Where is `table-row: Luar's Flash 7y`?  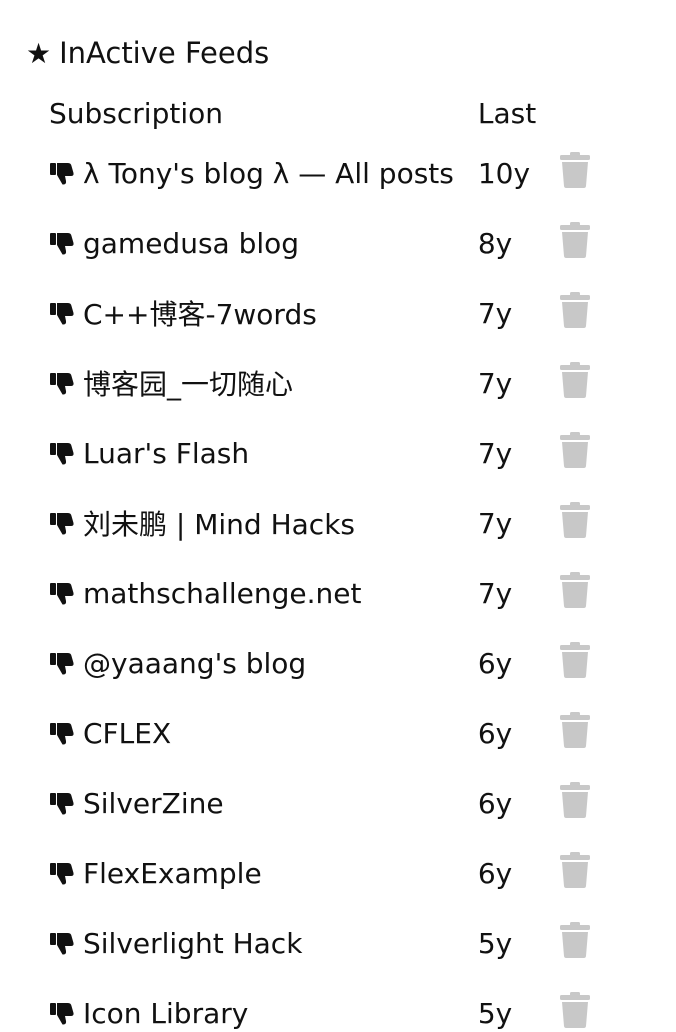 table-row: Luar's Flash 7y is located at coordinates (319, 453).